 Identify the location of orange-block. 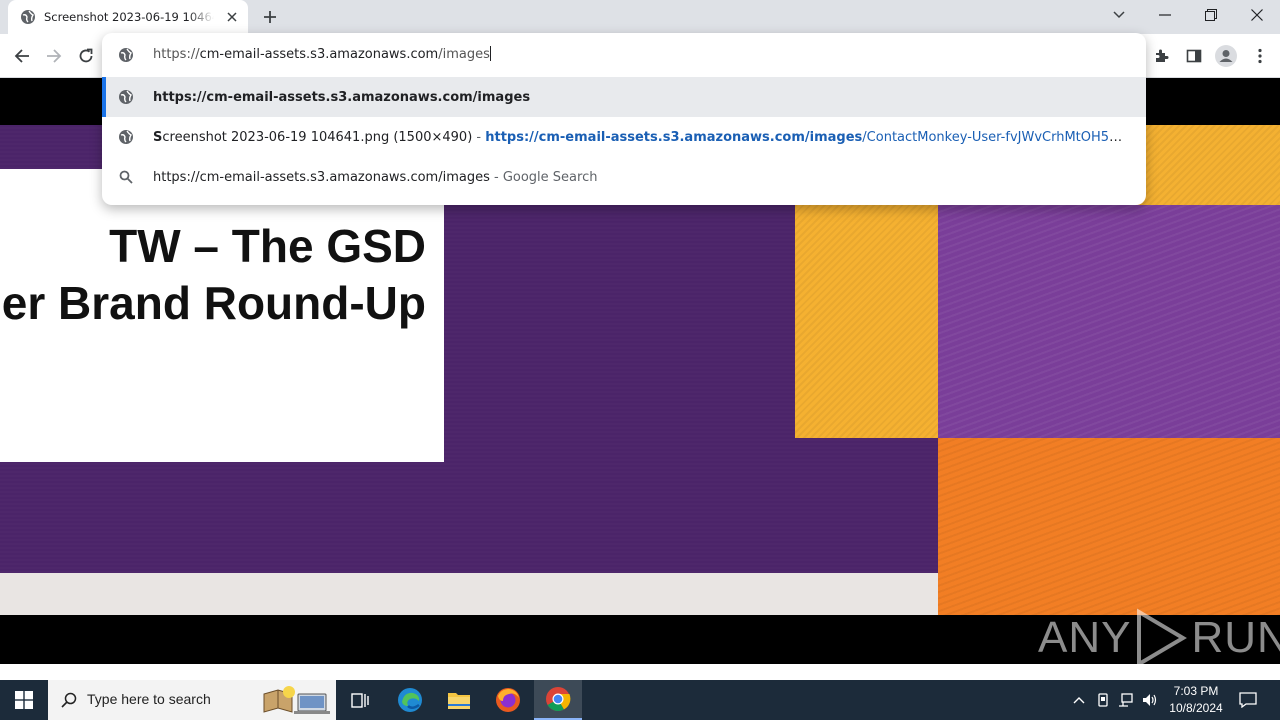
(1109, 527).